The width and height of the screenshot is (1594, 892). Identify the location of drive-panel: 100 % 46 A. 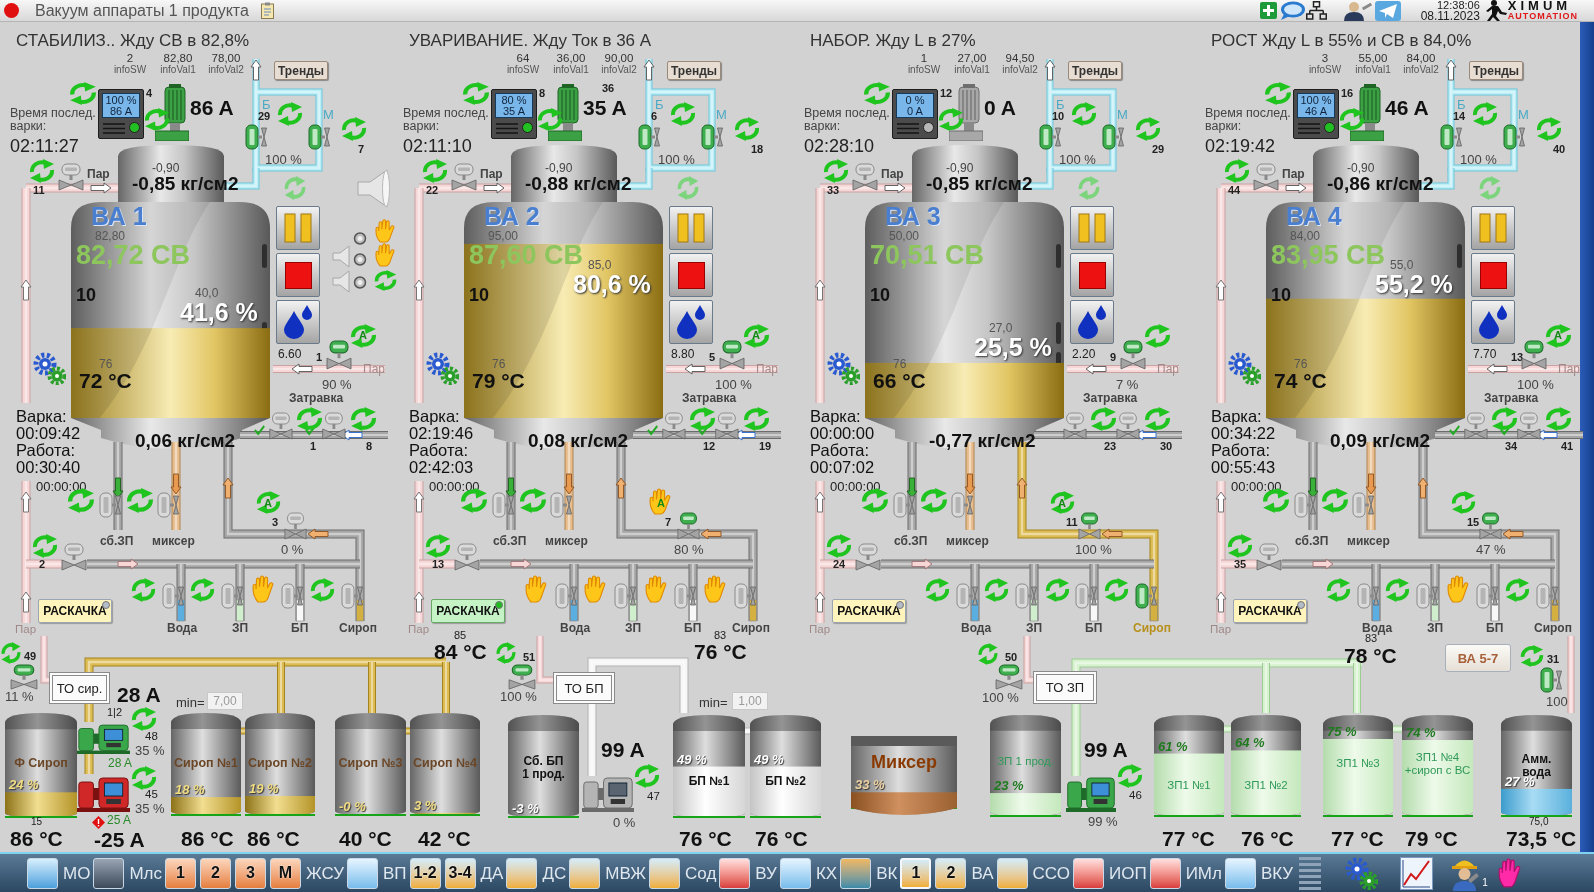
(1316, 114).